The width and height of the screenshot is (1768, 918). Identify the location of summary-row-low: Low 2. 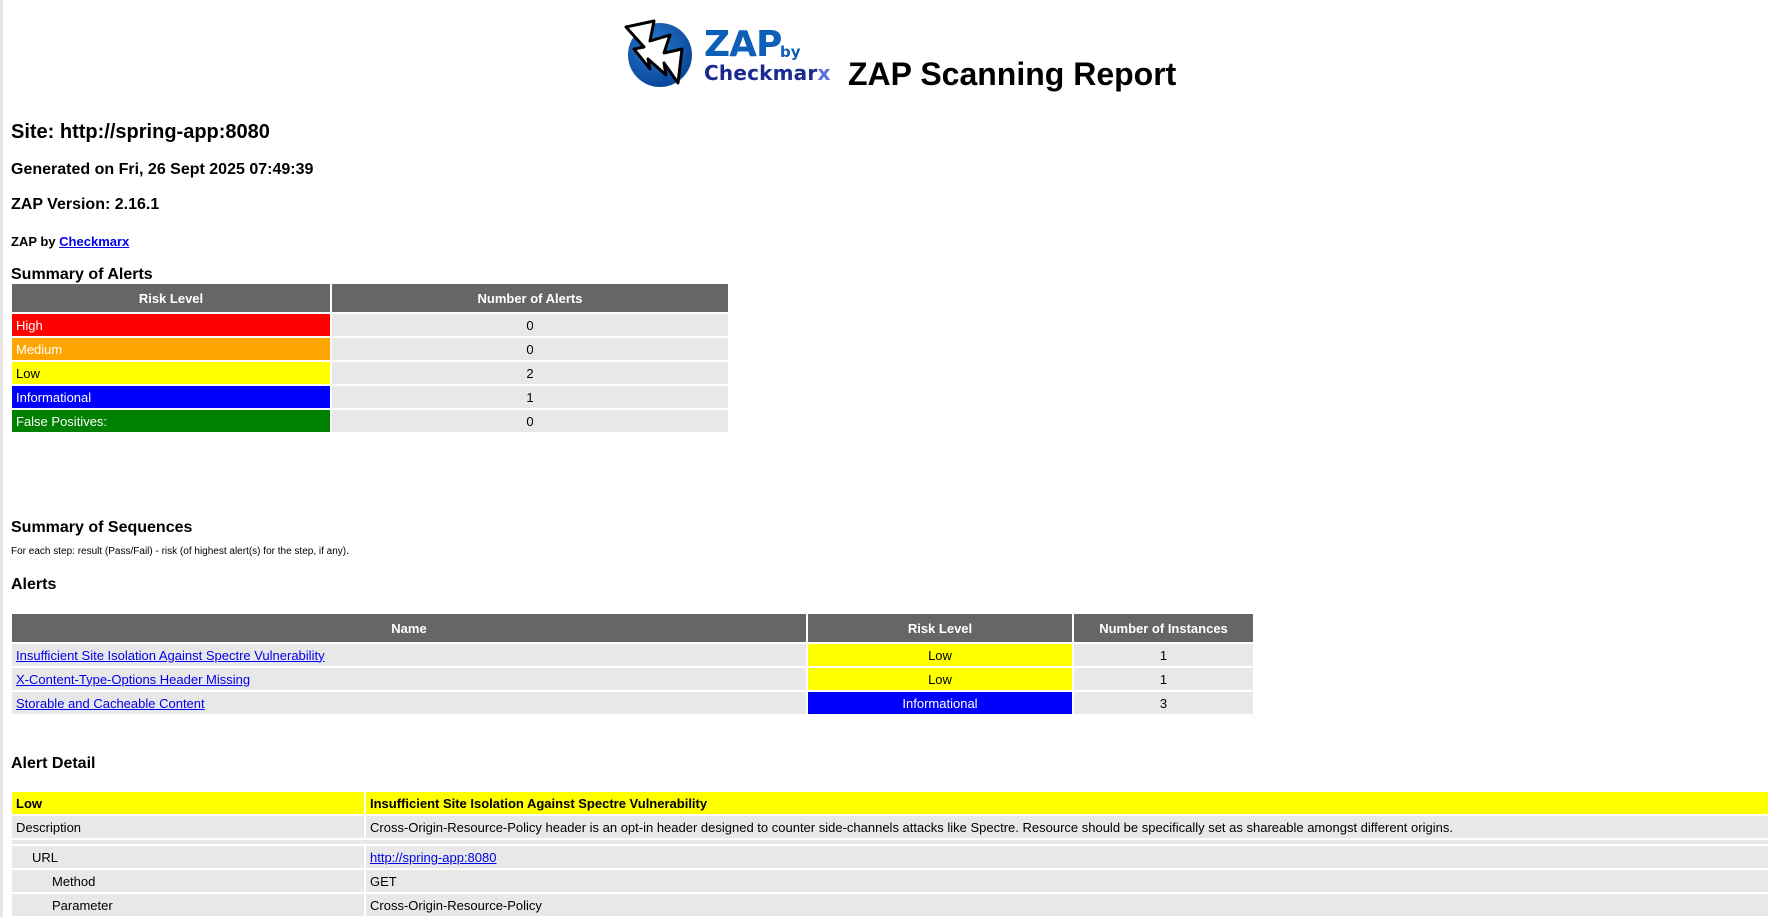
(370, 373).